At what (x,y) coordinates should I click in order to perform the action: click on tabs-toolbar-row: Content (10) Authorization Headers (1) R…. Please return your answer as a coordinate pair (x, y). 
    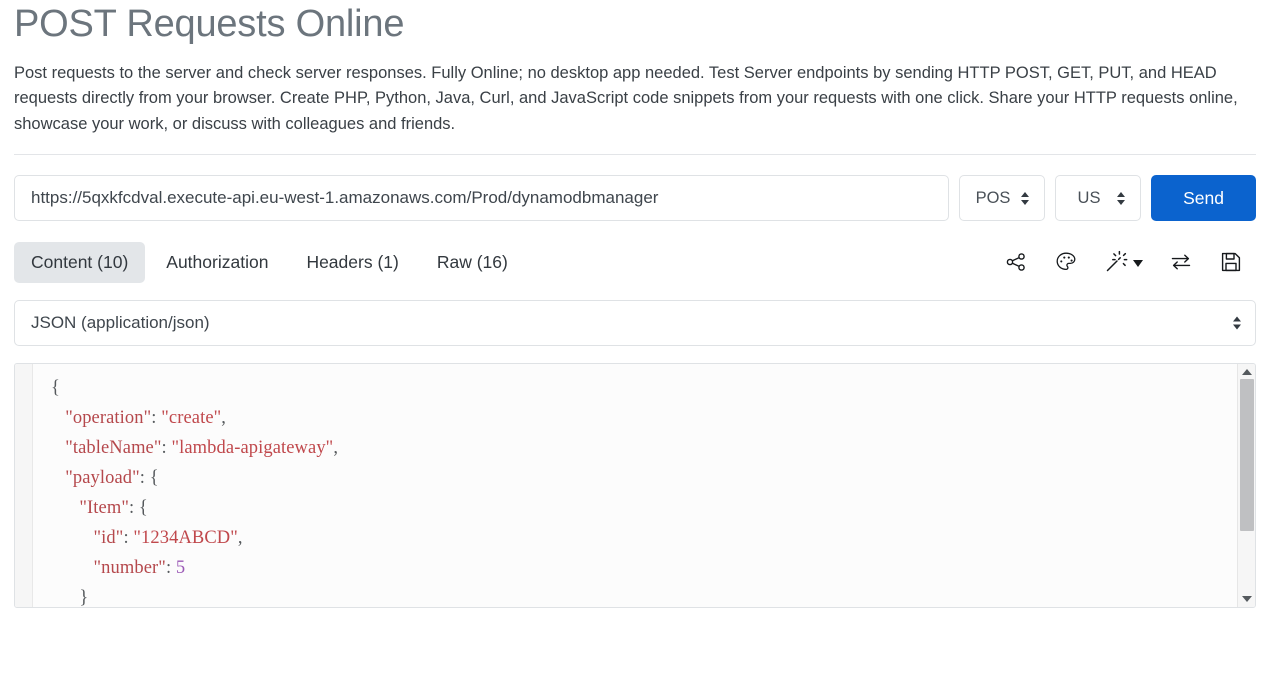
    Looking at the image, I should click on (635, 262).